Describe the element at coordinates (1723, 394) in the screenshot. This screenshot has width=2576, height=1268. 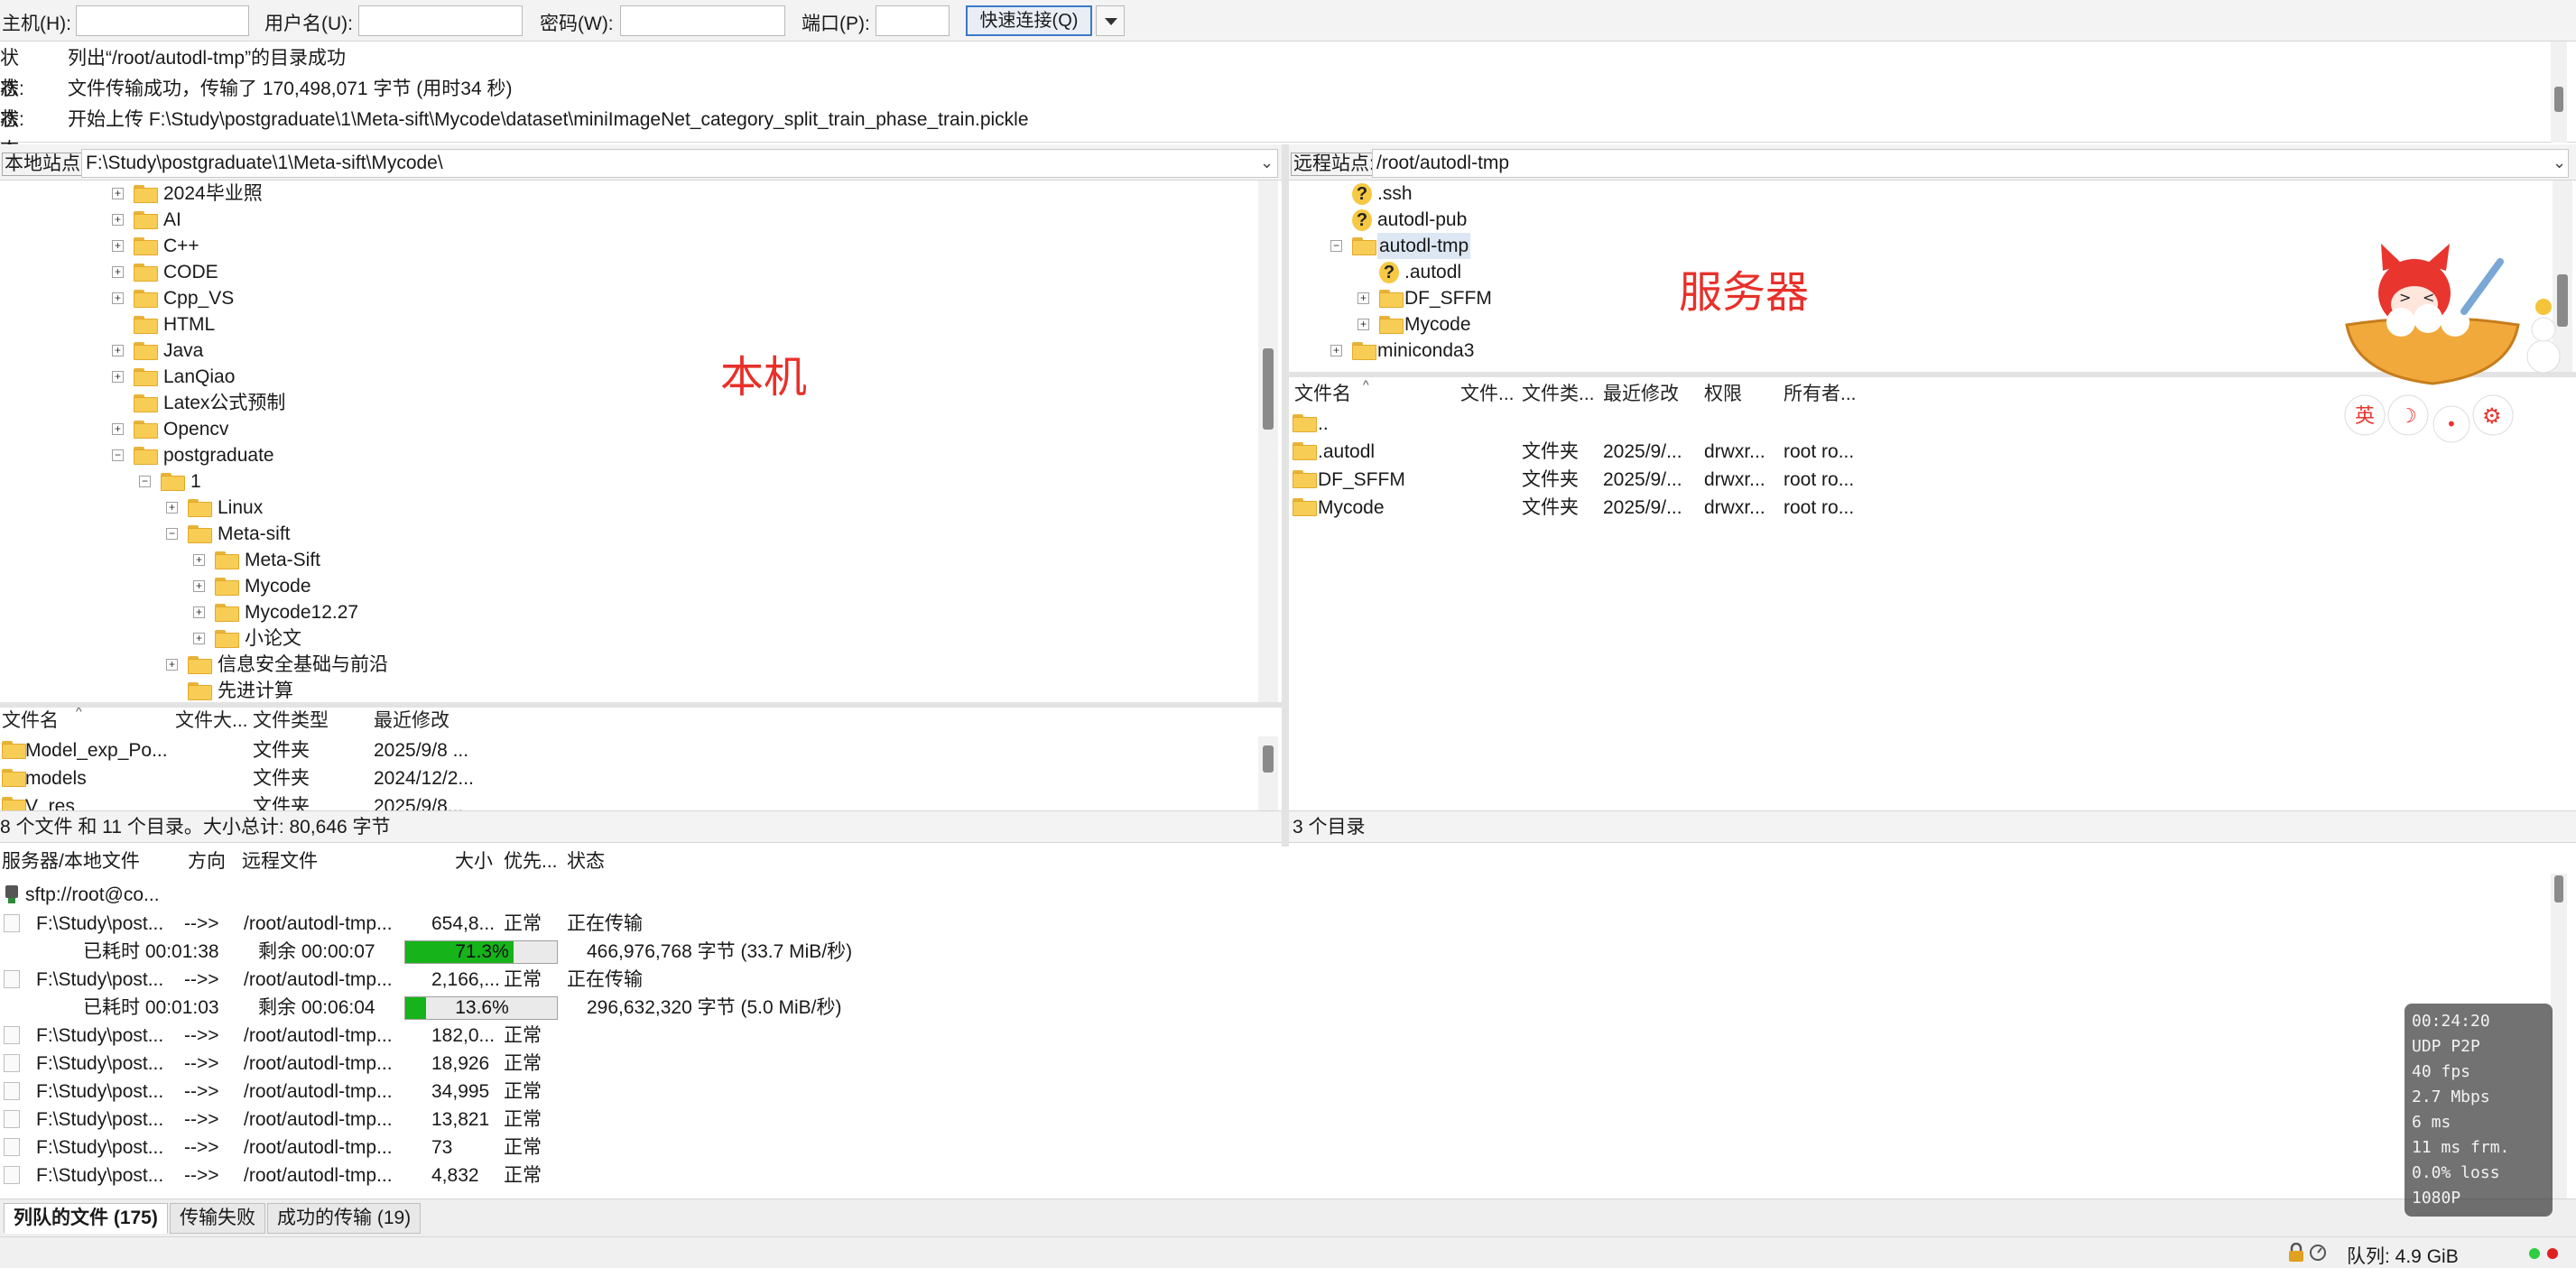
I see `column-header: 权限` at that location.